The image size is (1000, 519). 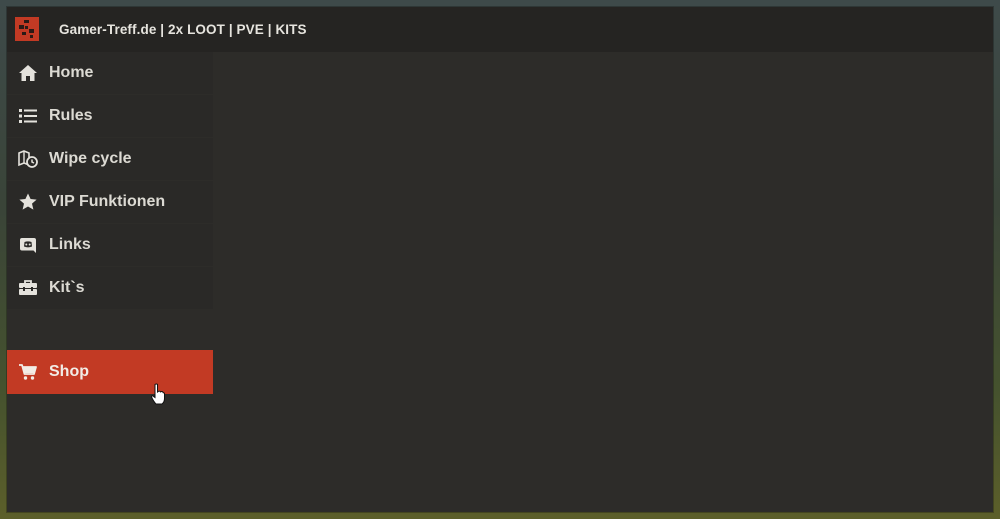 I want to click on map-clock-icon, so click(x=28, y=159).